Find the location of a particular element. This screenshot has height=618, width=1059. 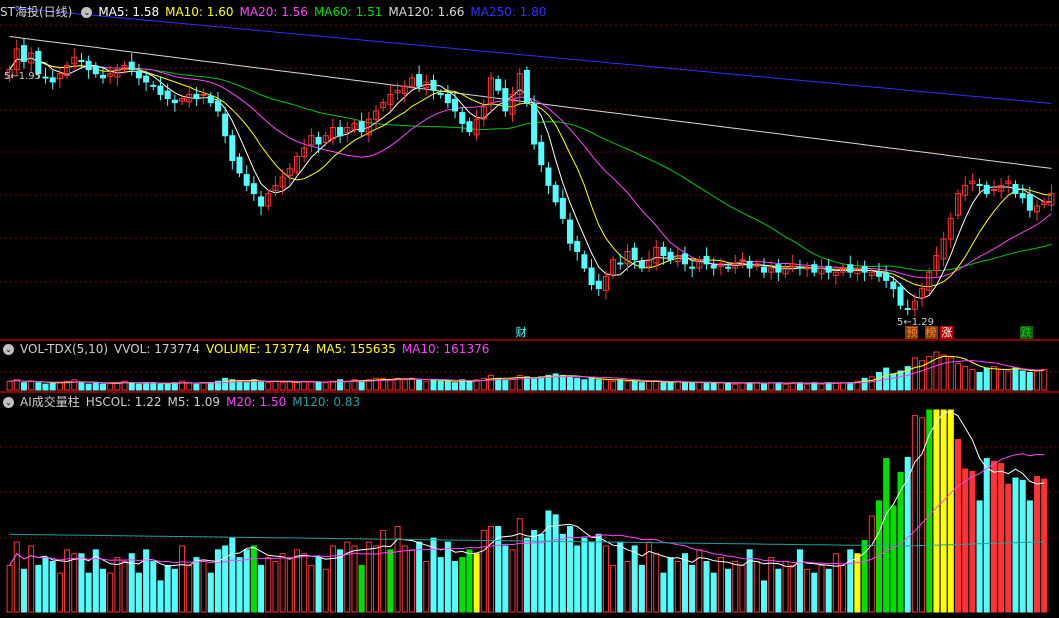

event-badge-3: 涨 is located at coordinates (947, 332).